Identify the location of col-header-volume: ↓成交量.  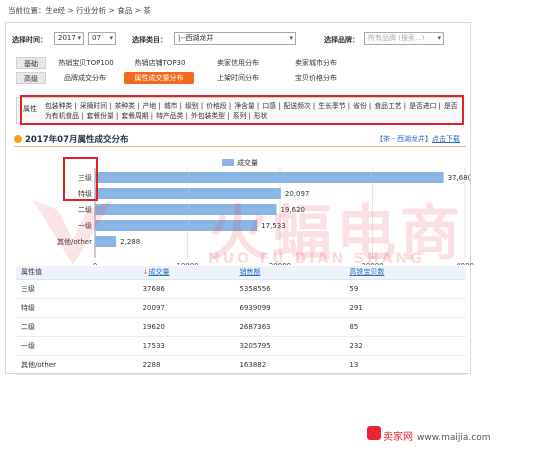
(186, 273).